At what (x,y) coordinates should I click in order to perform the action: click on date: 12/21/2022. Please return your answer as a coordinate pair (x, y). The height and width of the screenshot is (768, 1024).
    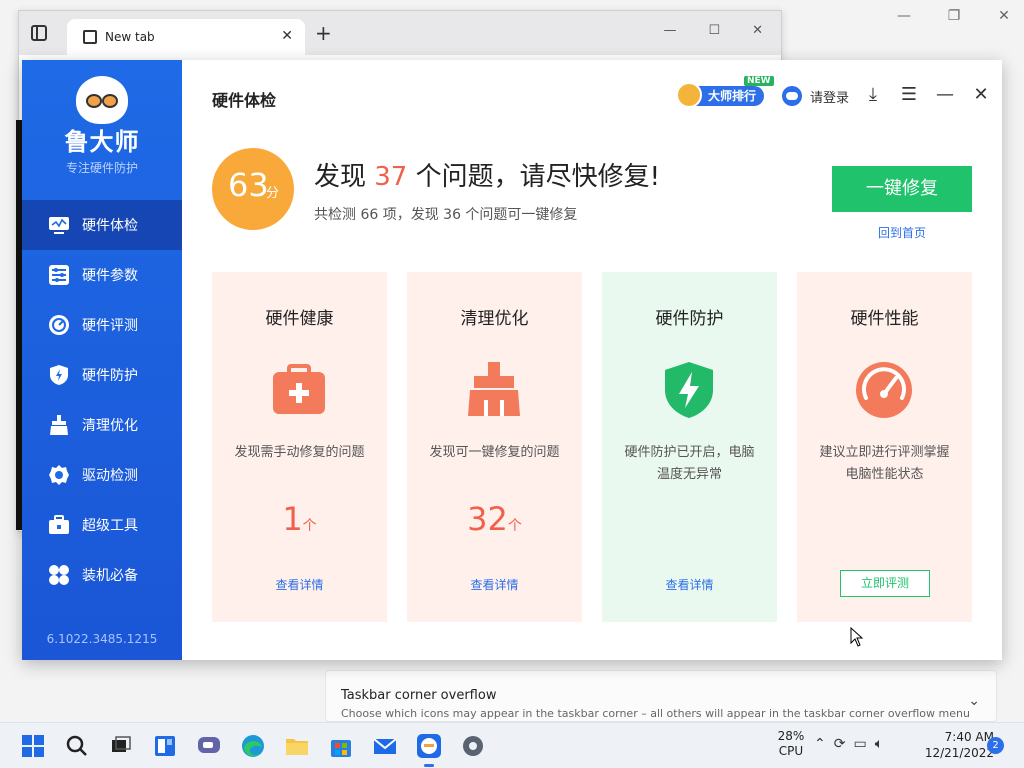
    Looking at the image, I should click on (959, 753).